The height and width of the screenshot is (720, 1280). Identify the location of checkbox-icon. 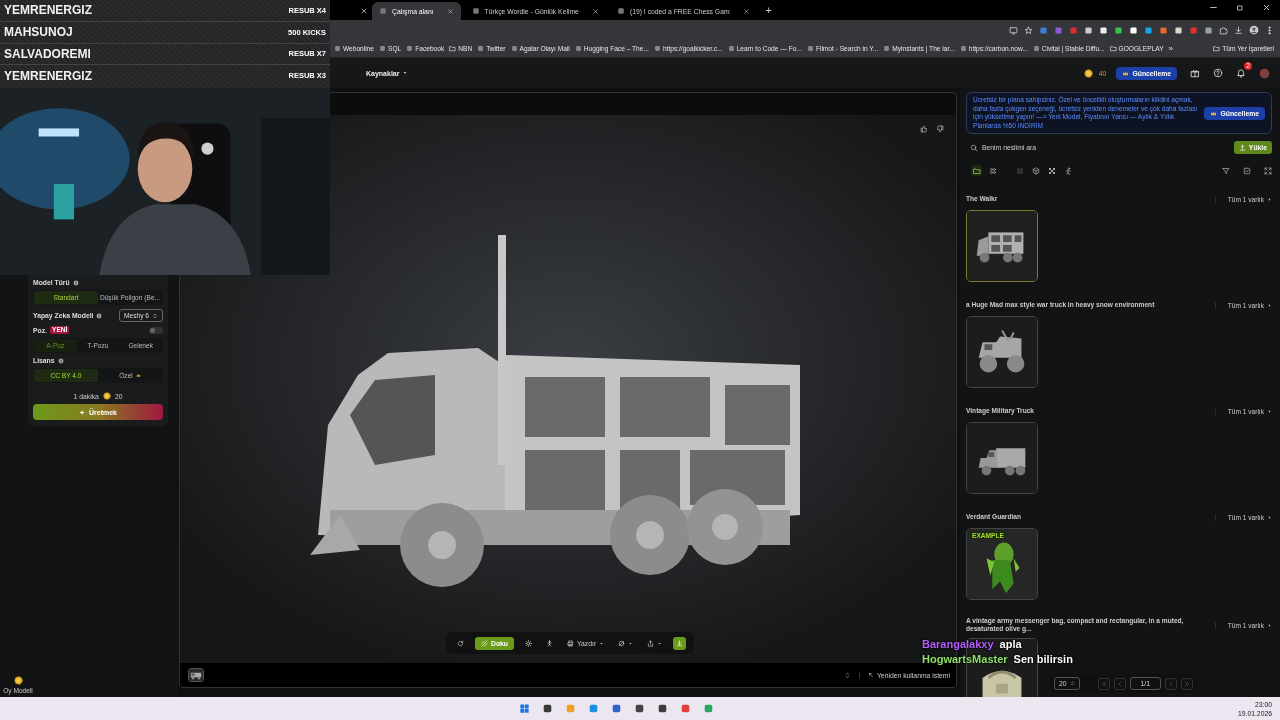
(1247, 170).